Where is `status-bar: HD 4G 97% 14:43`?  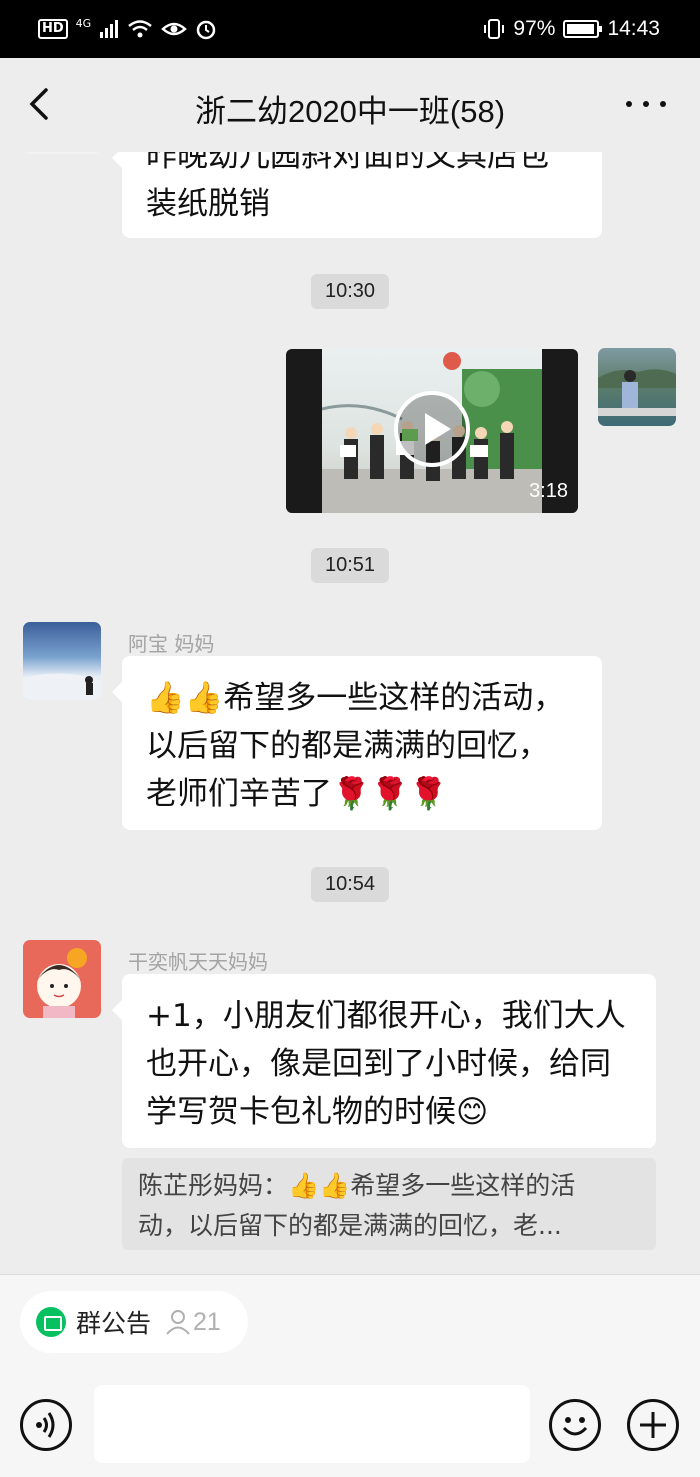 status-bar: HD 4G 97% 14:43 is located at coordinates (350, 29).